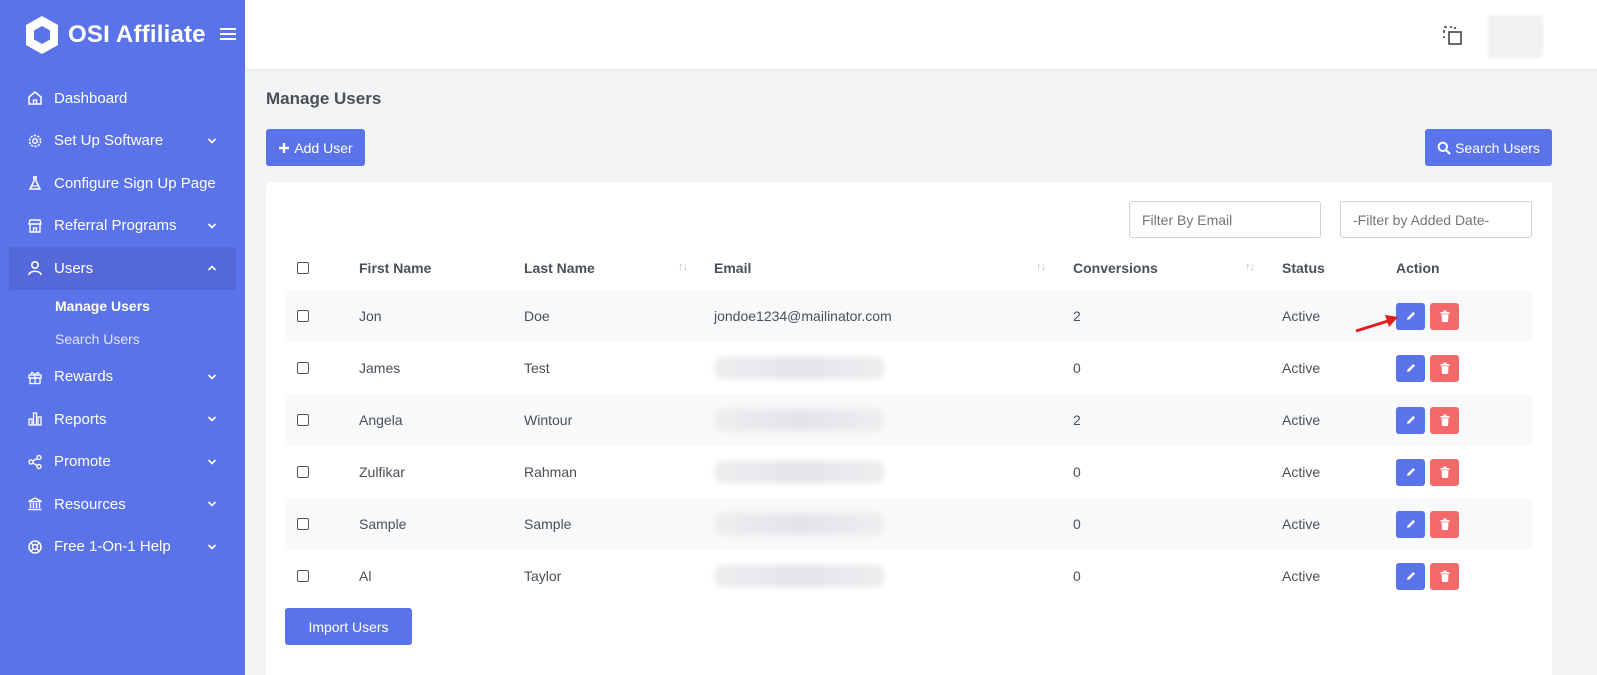 This screenshot has height=675, width=1597. What do you see at coordinates (1444, 148) in the screenshot?
I see `search-icon` at bounding box center [1444, 148].